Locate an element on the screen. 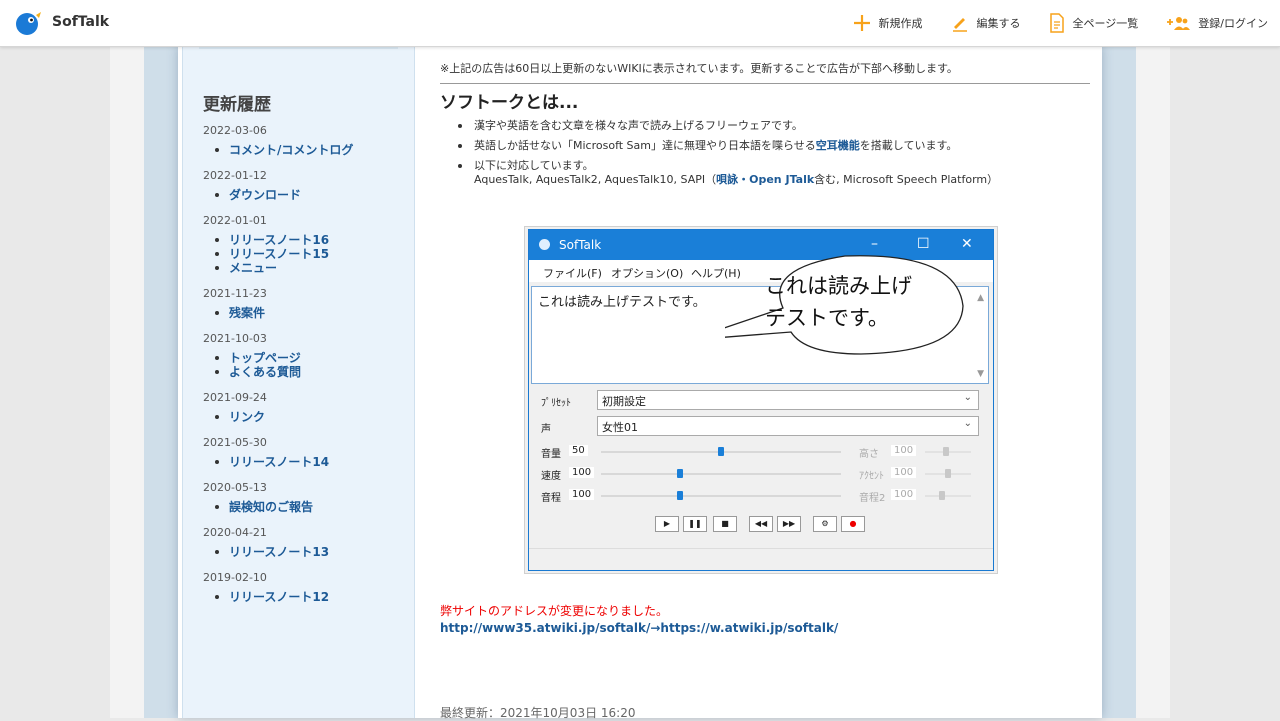 This screenshot has height=721, width=1280. updated-page-link: 残案件 is located at coordinates (310, 313).